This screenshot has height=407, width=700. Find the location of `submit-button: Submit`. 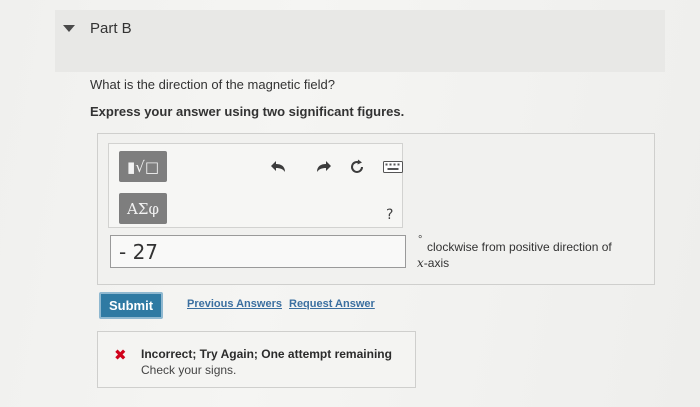

submit-button: Submit is located at coordinates (131, 305).